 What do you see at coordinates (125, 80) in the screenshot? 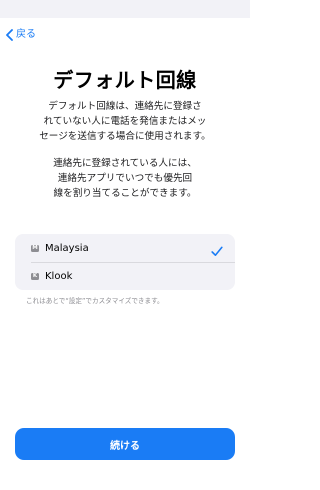
I see `page-title: デフォルト回線` at bounding box center [125, 80].